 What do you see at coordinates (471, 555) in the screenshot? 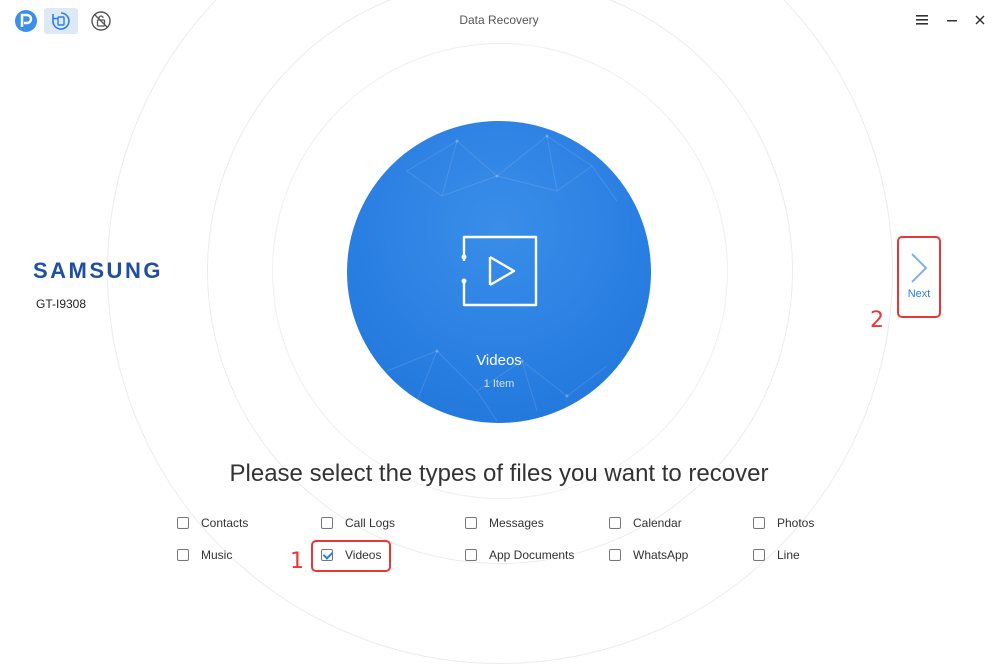
I see `app-documents-checkbox` at bounding box center [471, 555].